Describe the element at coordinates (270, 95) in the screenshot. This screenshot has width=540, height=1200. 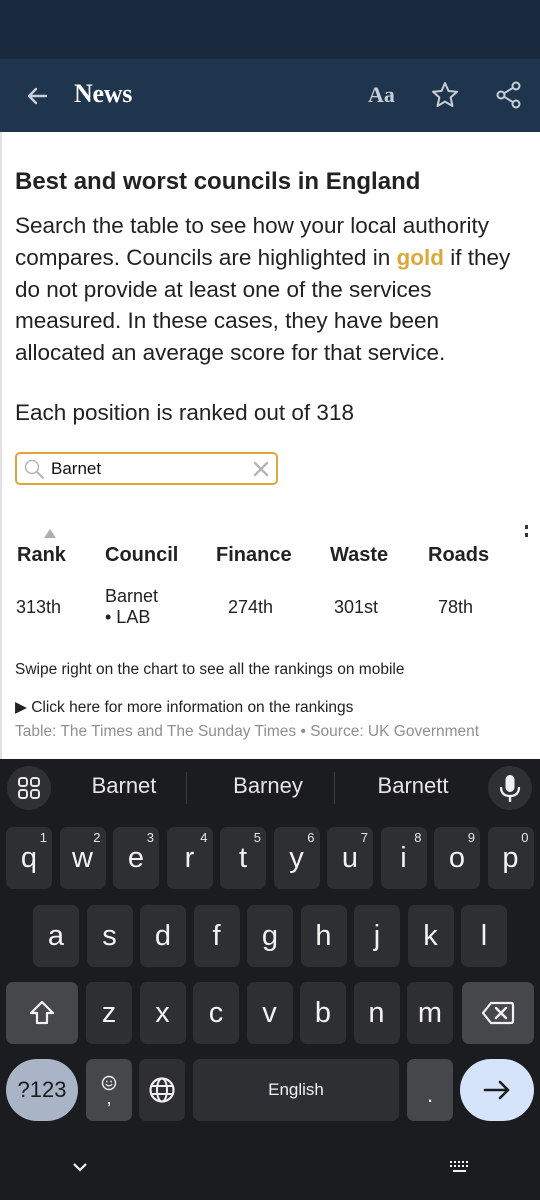
I see `app-bar: News Aa` at that location.